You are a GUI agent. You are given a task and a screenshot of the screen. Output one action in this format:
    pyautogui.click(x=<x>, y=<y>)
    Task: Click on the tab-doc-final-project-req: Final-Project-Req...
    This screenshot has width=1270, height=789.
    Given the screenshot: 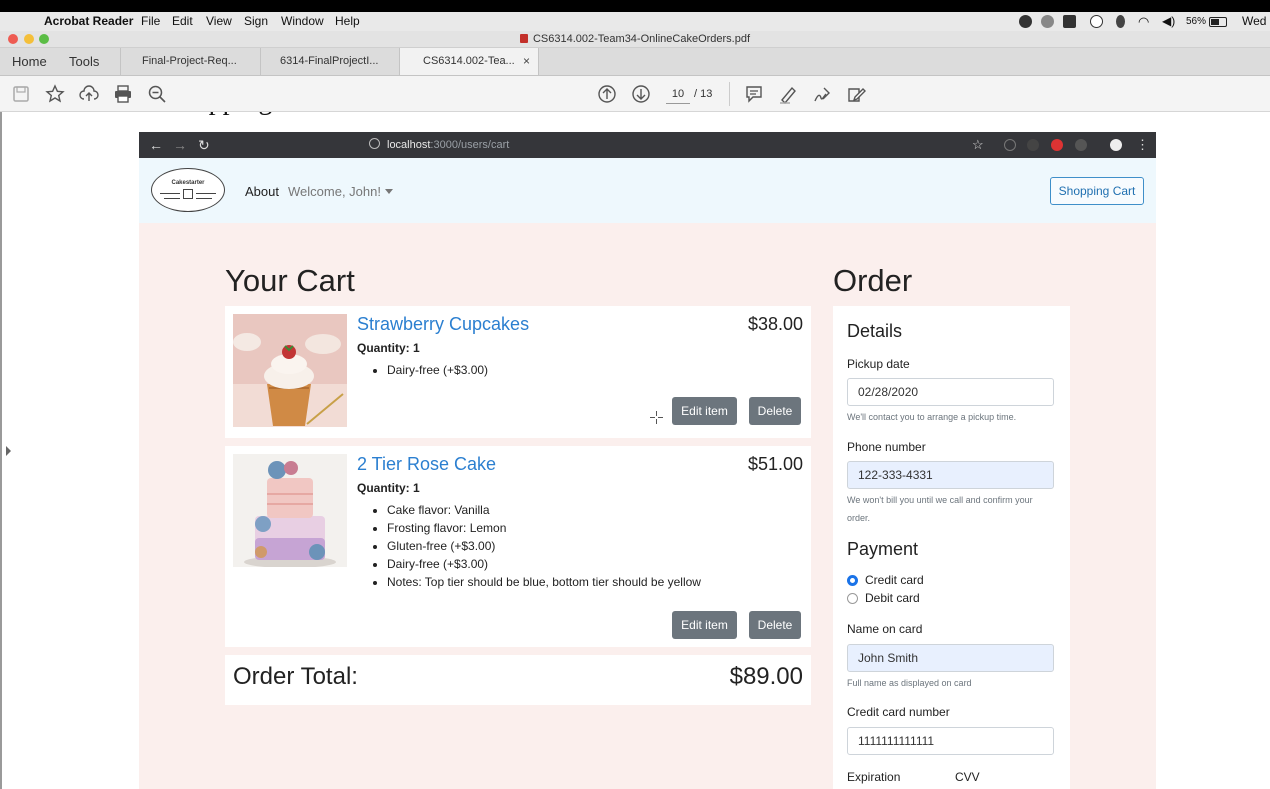 What is the action you would take?
    pyautogui.click(x=191, y=61)
    